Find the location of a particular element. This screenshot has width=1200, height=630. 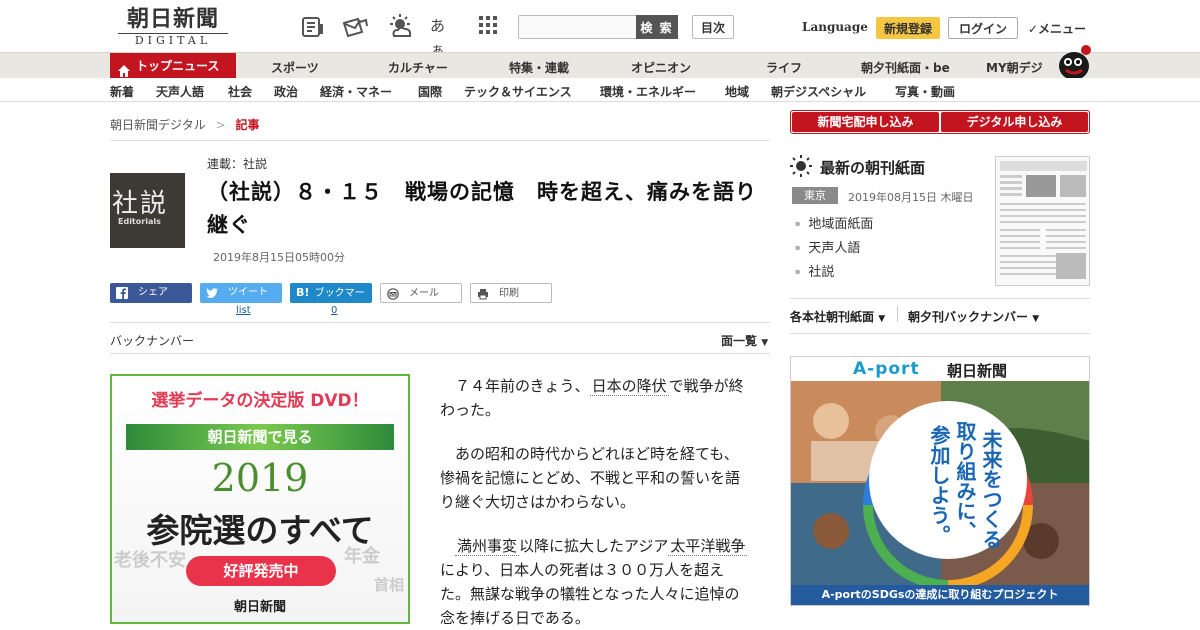

ad-bg-word: 老後不安 is located at coordinates (150, 560).